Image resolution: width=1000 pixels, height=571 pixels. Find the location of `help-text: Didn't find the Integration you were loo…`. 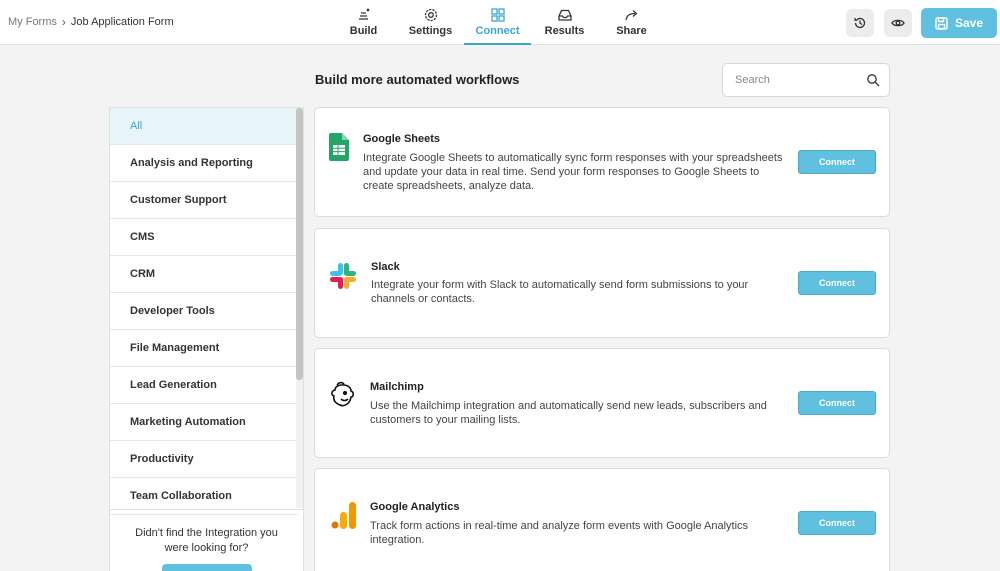

help-text: Didn't find the Integration you were loo… is located at coordinates (206, 540).